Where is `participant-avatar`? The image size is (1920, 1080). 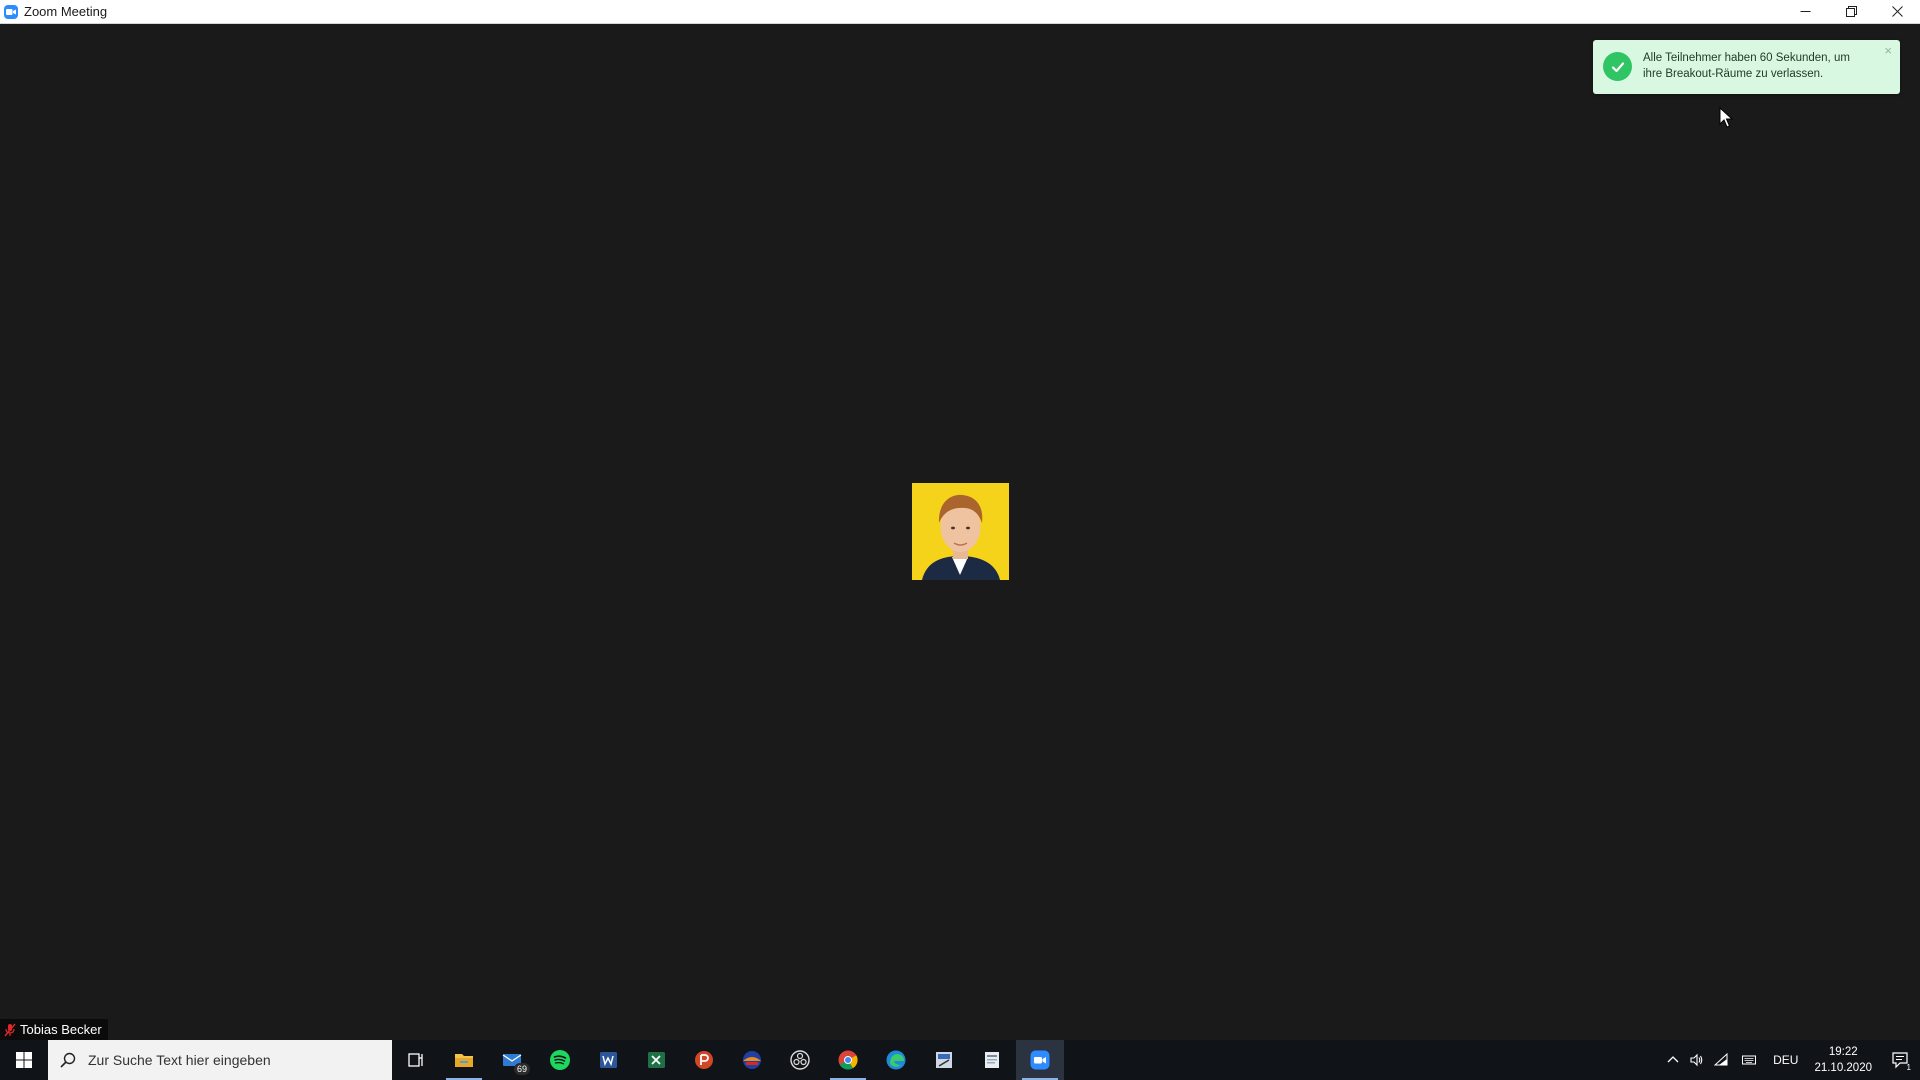
participant-avatar is located at coordinates (960, 531).